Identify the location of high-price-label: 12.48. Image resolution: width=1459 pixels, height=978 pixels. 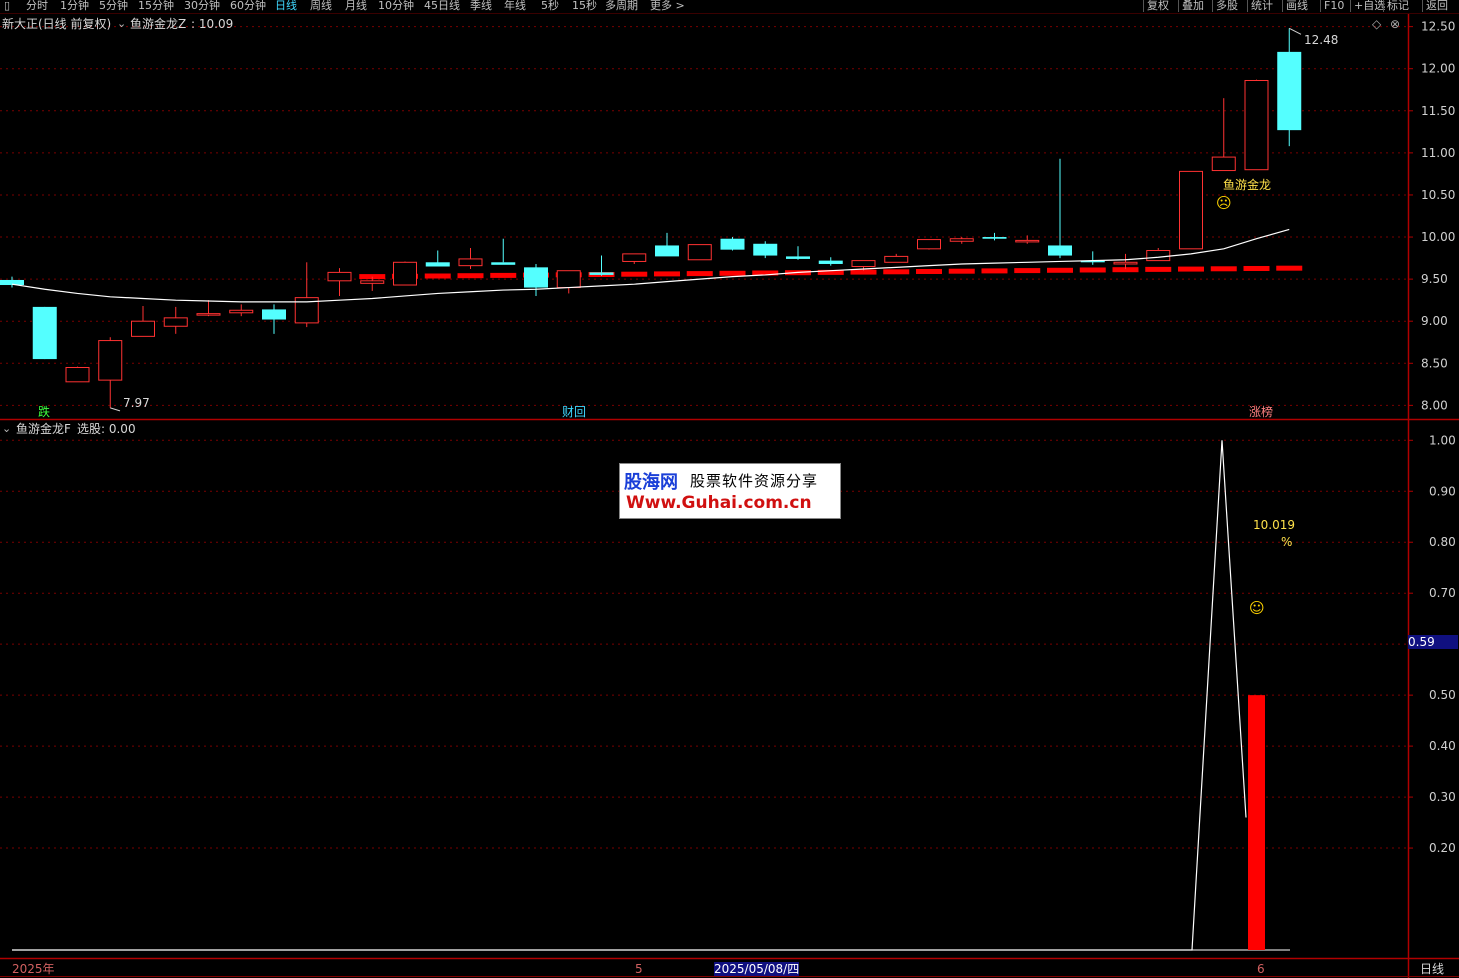
(1321, 40).